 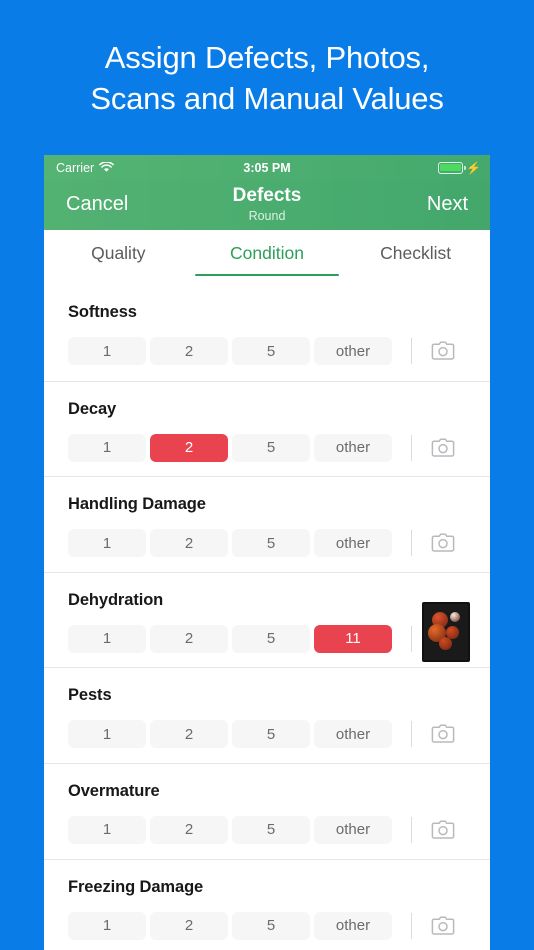 I want to click on tab-label: Condition, so click(x=267, y=253).